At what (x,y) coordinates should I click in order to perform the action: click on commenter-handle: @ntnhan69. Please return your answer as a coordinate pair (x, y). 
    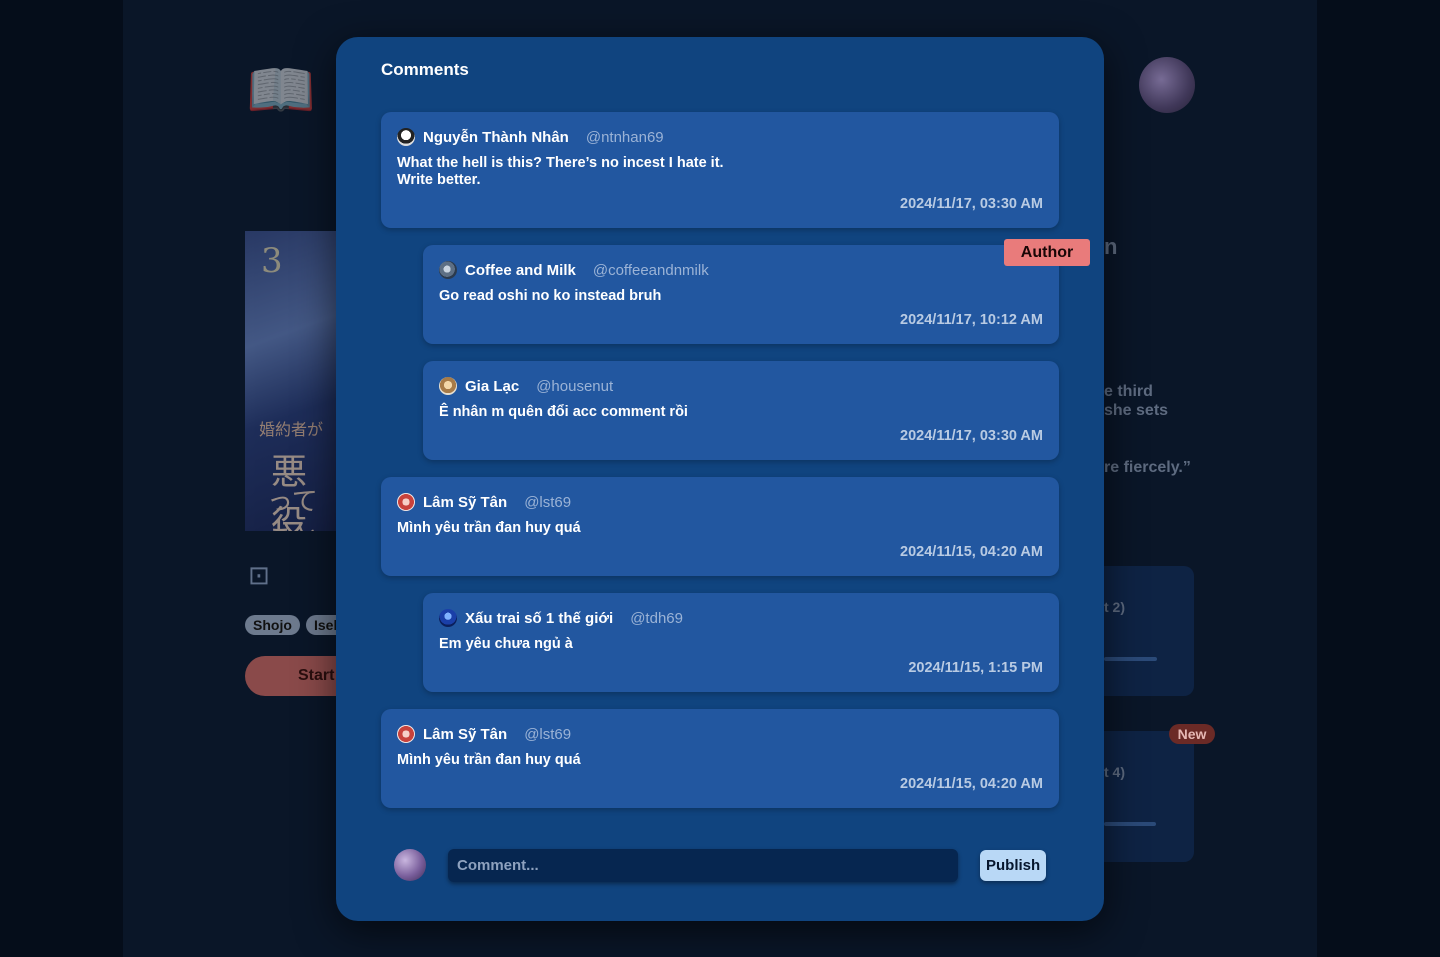
    Looking at the image, I should click on (625, 137).